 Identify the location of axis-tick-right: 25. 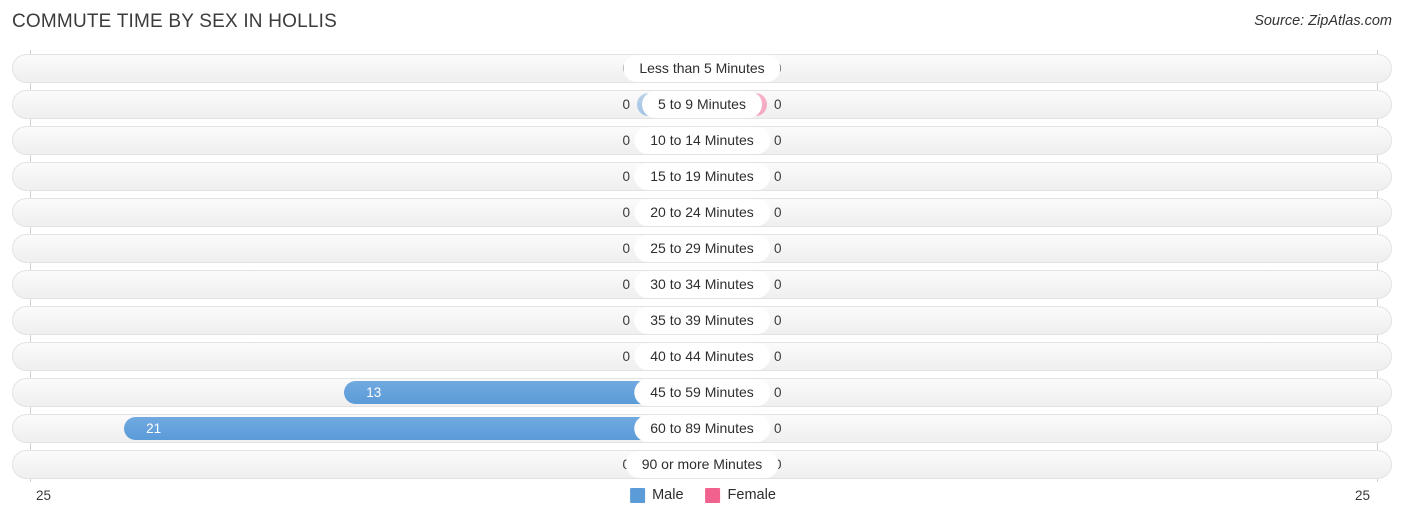
(1362, 495).